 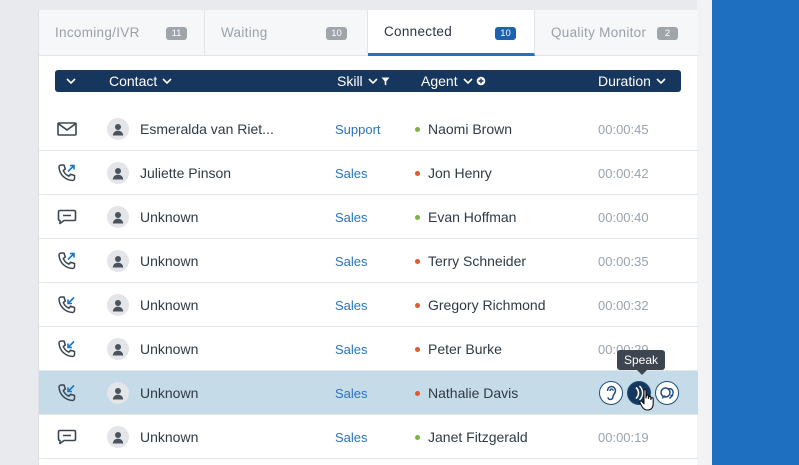 What do you see at coordinates (599, 32) in the screenshot?
I see `tab-label: Quality Monitor` at bounding box center [599, 32].